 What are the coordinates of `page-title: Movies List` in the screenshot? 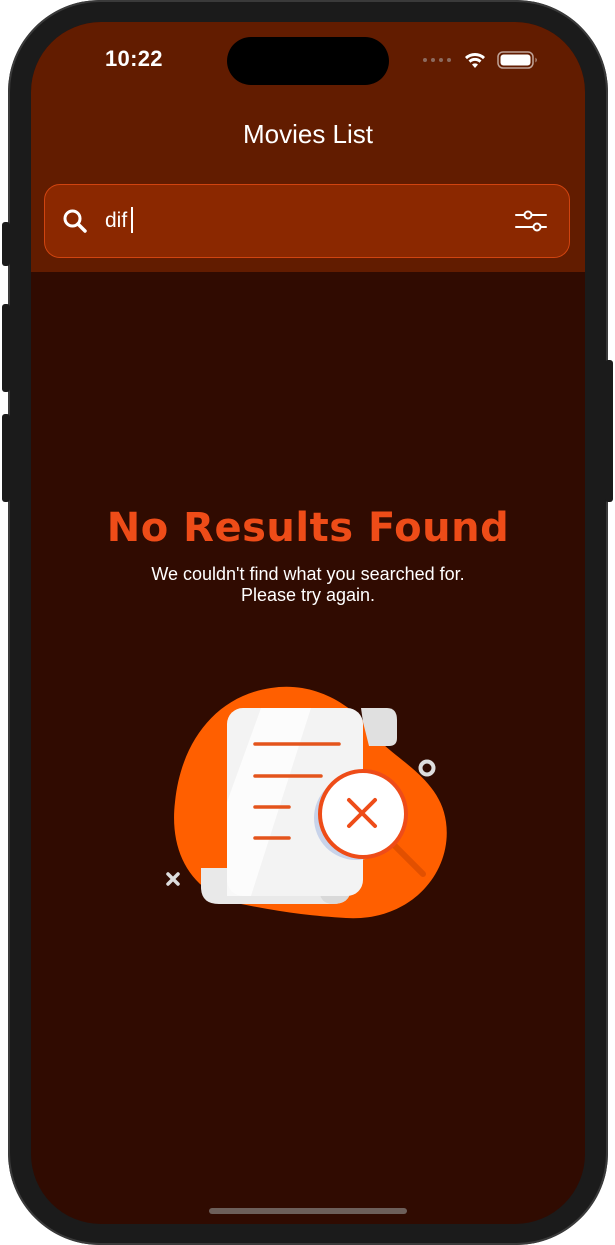 It's located at (308, 134).